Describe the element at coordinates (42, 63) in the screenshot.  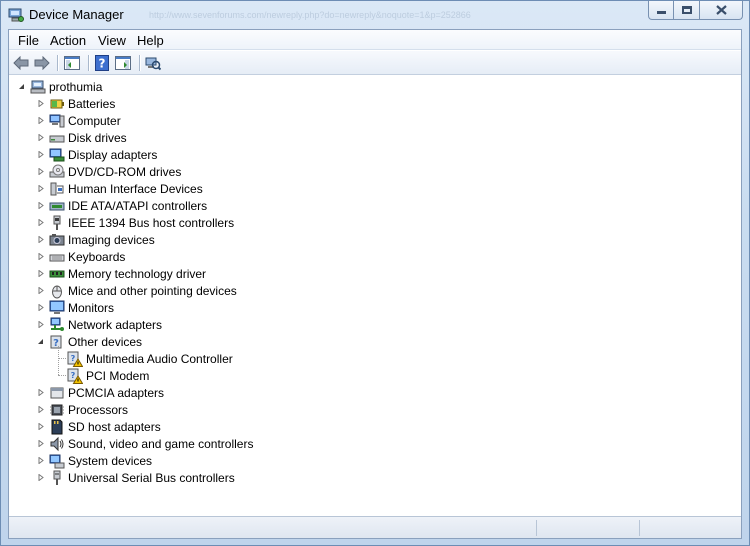
I see `forward-button` at that location.